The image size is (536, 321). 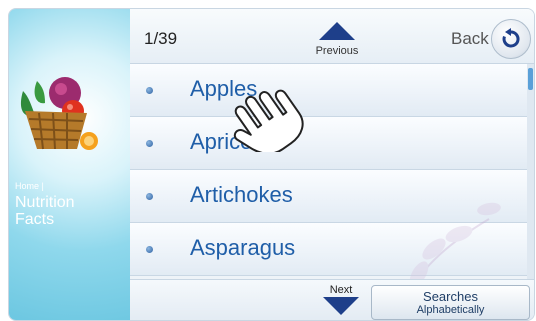 I want to click on page-counter: 1/39, so click(x=161, y=38).